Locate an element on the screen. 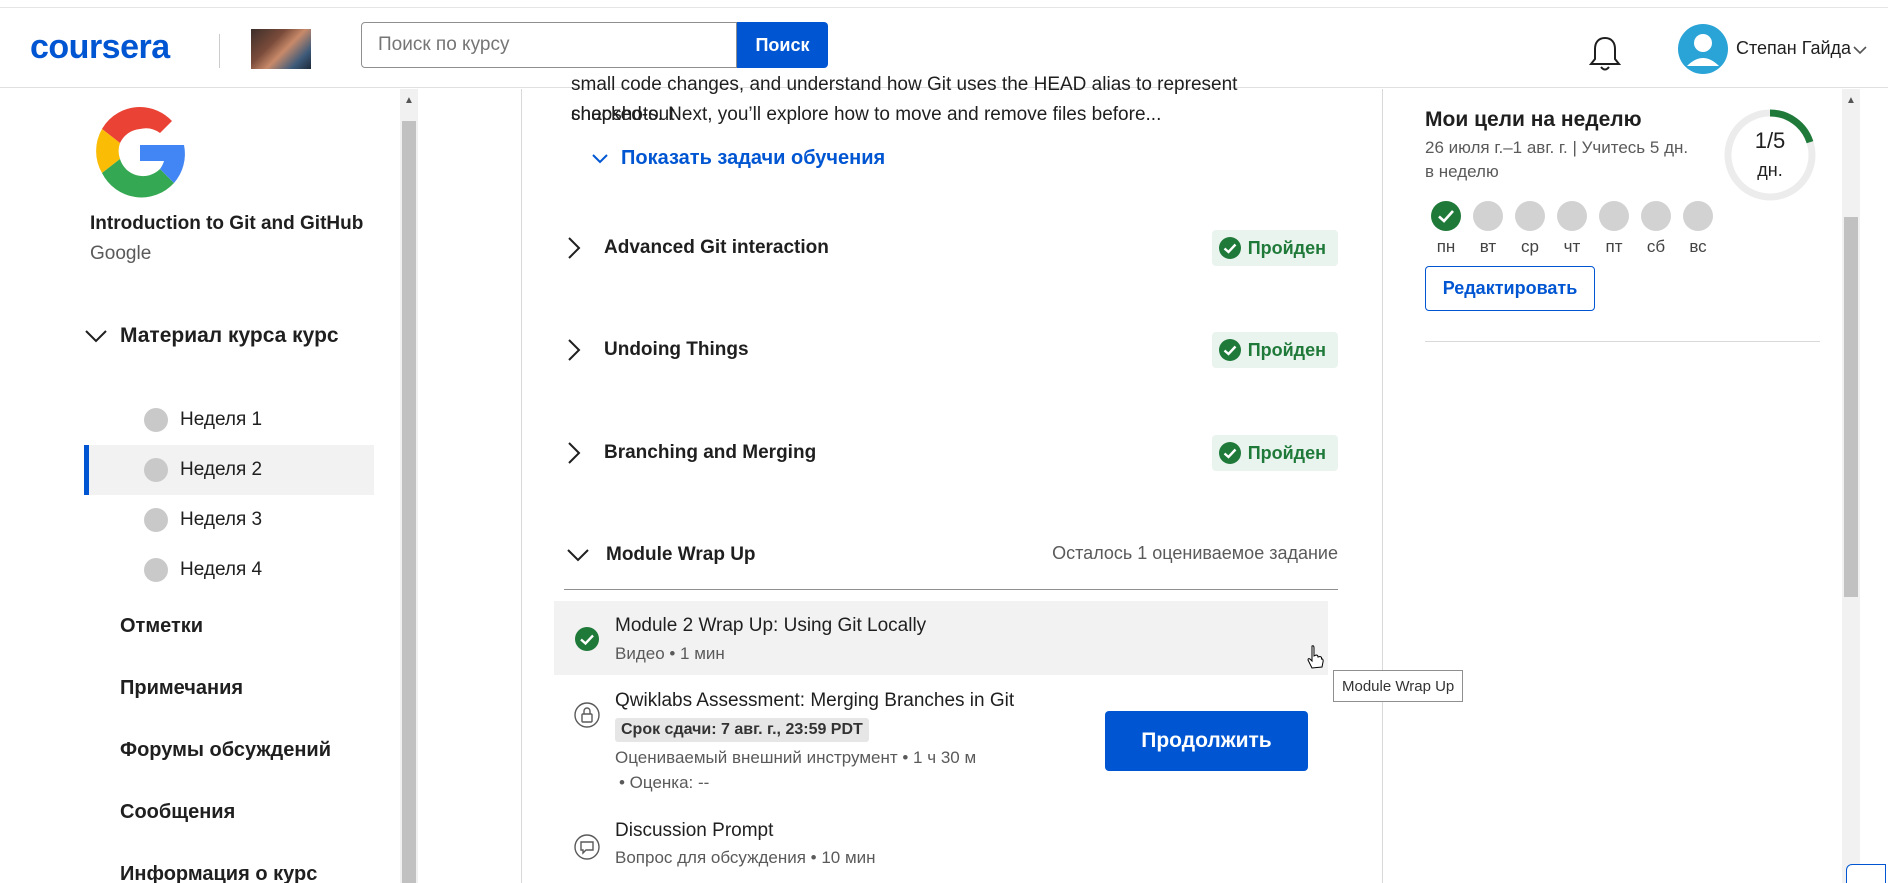 This screenshot has height=883, width=1888. goal-progress-unit: дн. is located at coordinates (1770, 170).